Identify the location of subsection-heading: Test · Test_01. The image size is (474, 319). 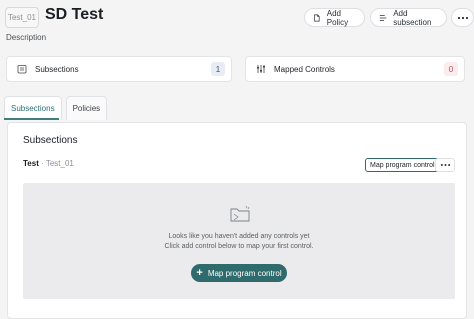
(48, 163).